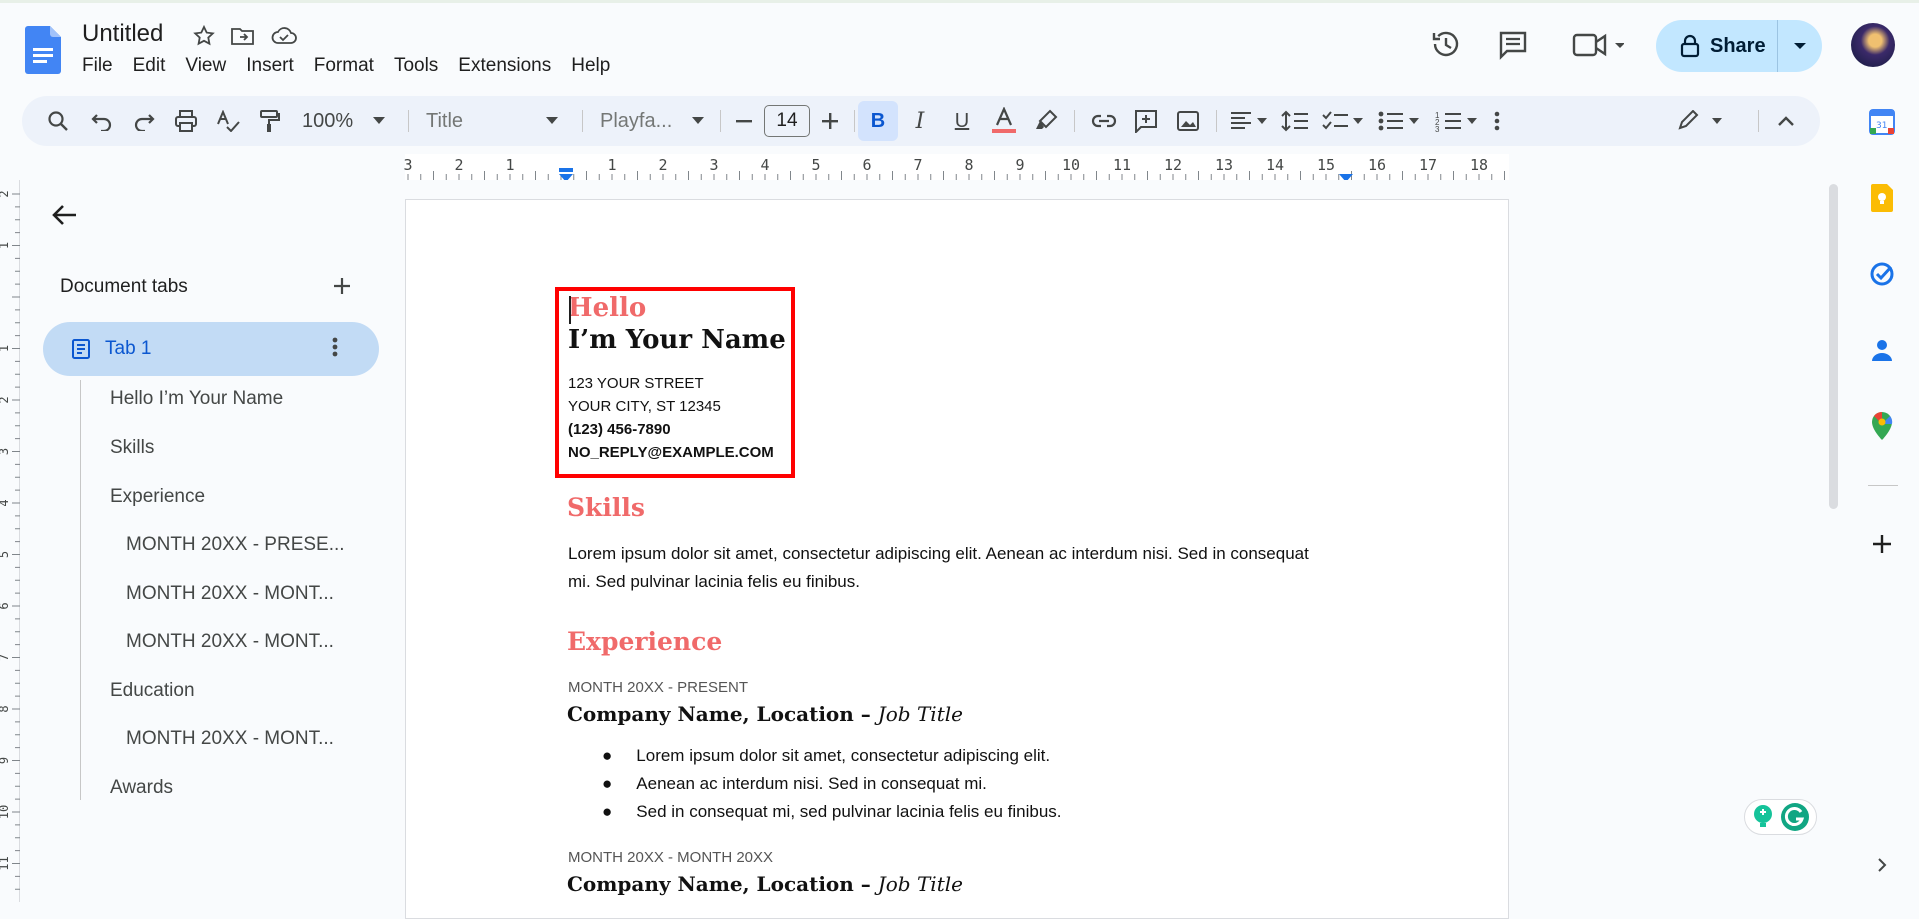  I want to click on tab-more-options-icon, so click(335, 347).